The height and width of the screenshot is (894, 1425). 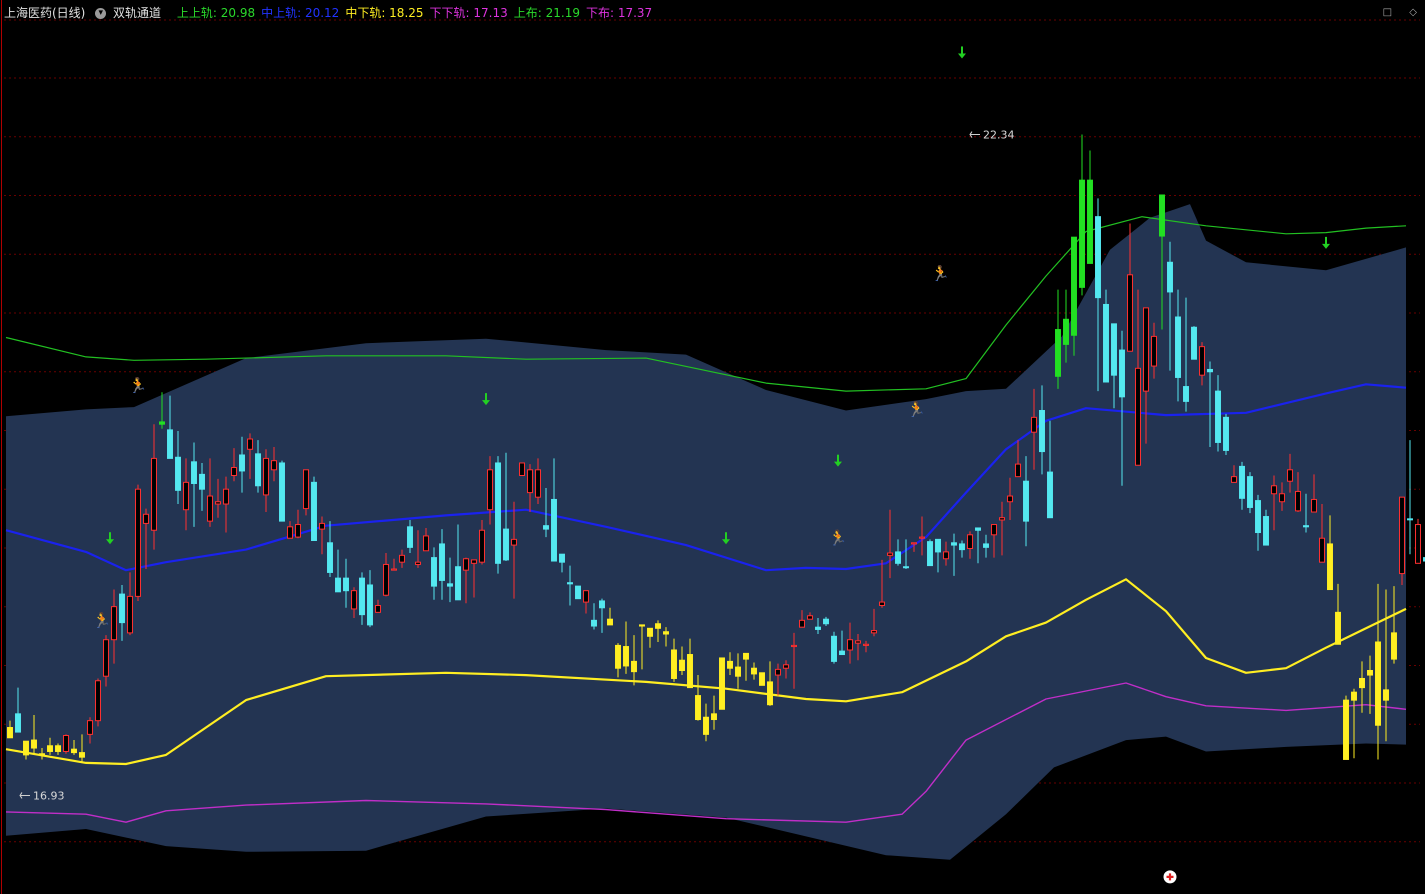 What do you see at coordinates (1170, 877) in the screenshot?
I see `plus-circle-icon` at bounding box center [1170, 877].